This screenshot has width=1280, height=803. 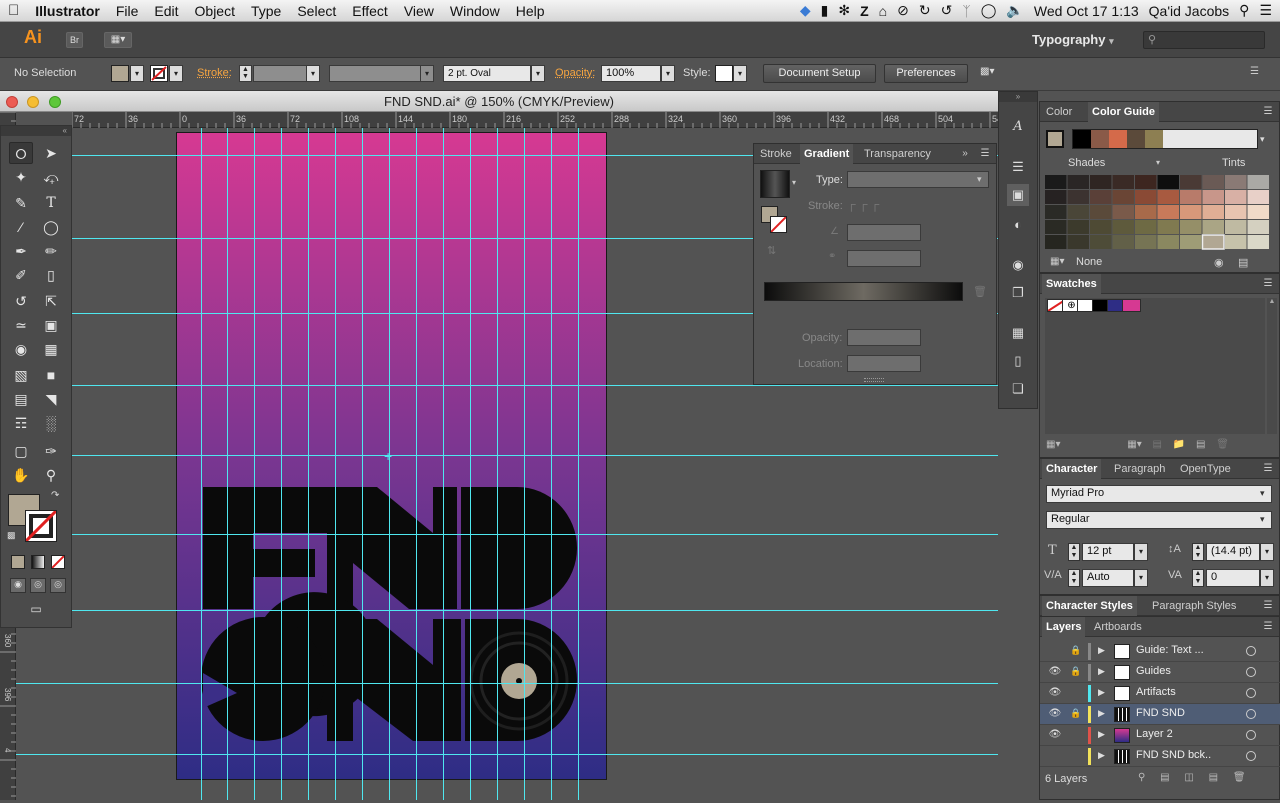 What do you see at coordinates (1076, 672) in the screenshot?
I see `lock-icon: 🔒` at bounding box center [1076, 672].